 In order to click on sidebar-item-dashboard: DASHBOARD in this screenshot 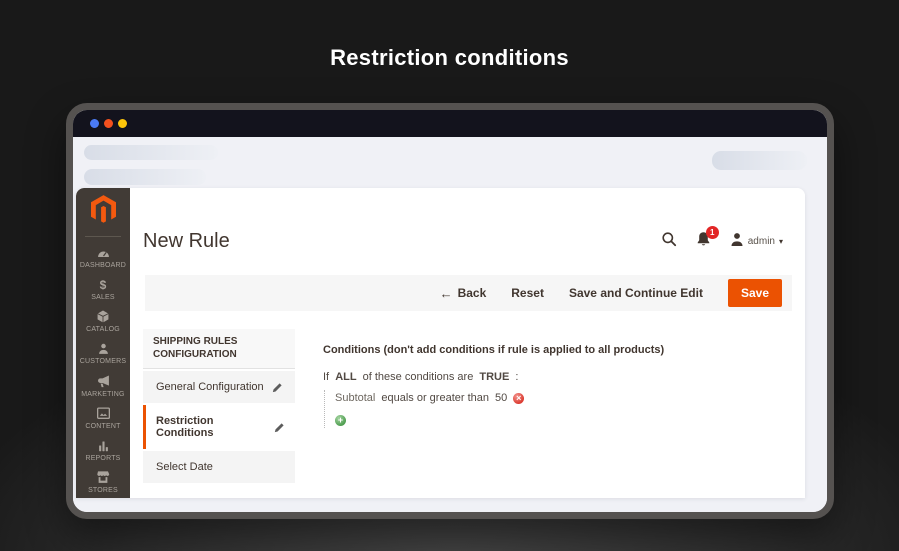, I will do `click(103, 257)`.